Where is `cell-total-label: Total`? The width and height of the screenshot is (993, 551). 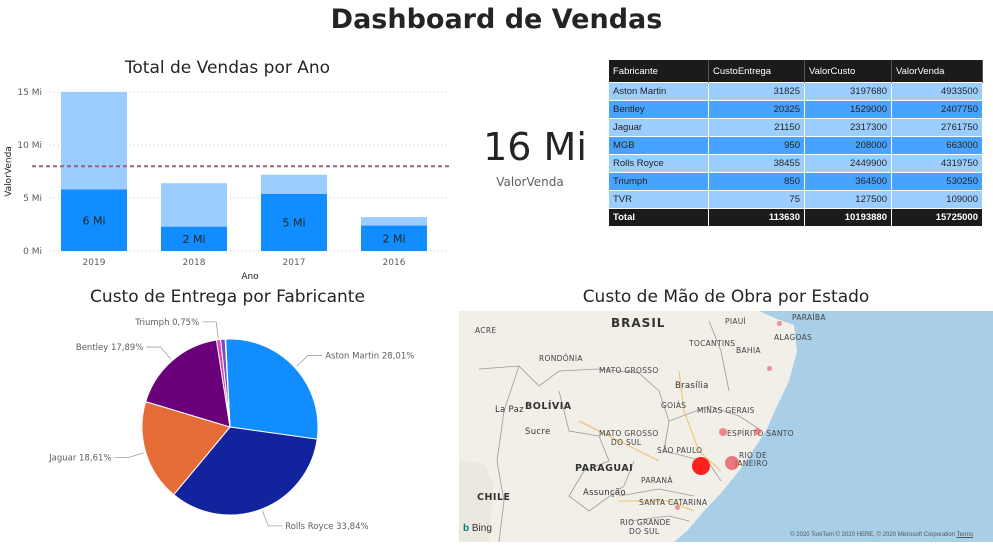
cell-total-label: Total is located at coordinates (659, 217).